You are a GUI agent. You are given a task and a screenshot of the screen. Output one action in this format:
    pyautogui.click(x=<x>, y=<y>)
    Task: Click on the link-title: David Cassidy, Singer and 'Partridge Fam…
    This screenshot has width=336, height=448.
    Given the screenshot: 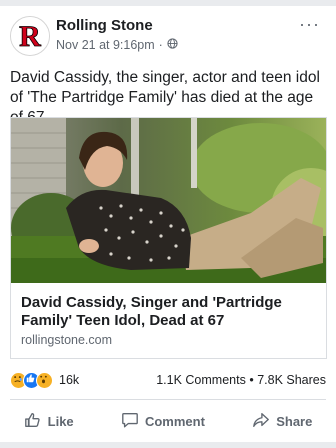 What is the action you would take?
    pyautogui.click(x=168, y=312)
    